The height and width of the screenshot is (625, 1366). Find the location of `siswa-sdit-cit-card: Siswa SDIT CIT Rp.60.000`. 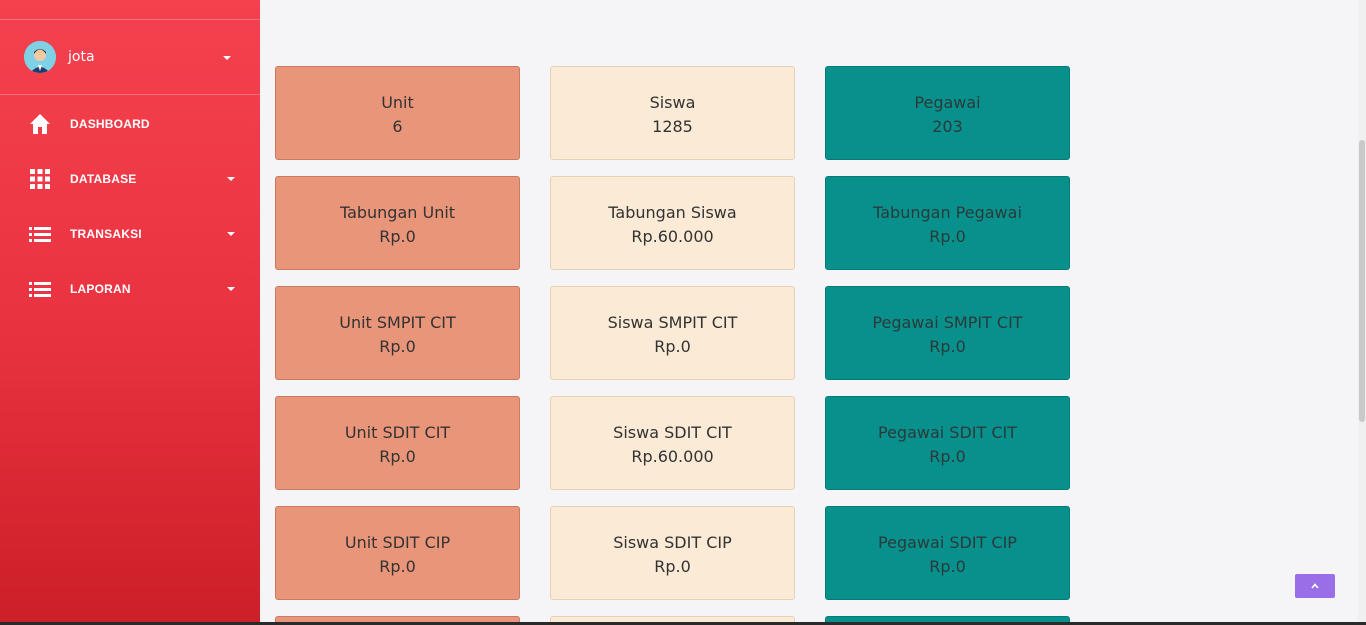

siswa-sdit-cit-card: Siswa SDIT CIT Rp.60.000 is located at coordinates (672, 443).